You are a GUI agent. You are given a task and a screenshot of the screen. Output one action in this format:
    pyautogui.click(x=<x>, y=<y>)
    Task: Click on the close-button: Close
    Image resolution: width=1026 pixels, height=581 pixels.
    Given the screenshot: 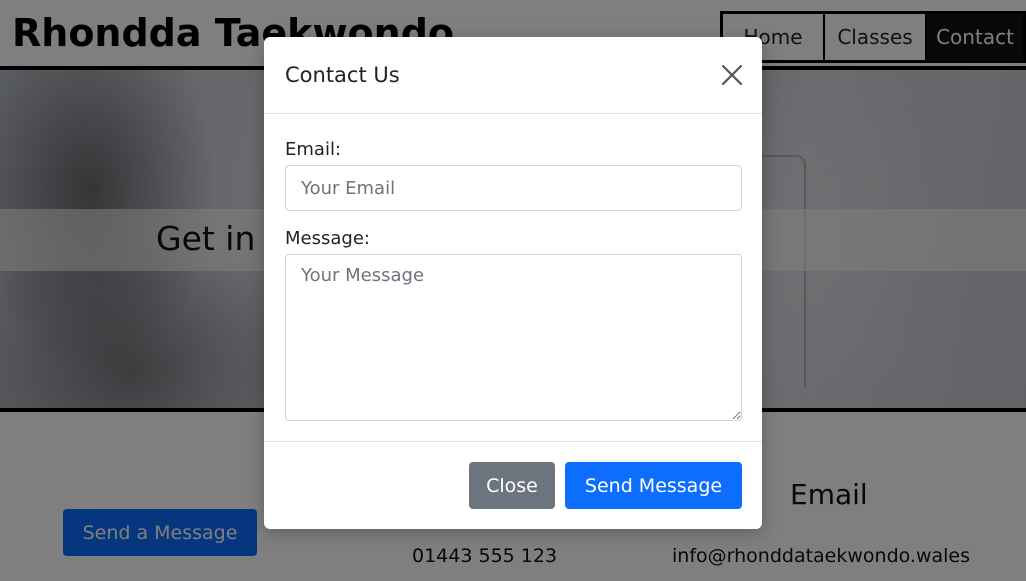 What is the action you would take?
    pyautogui.click(x=512, y=485)
    